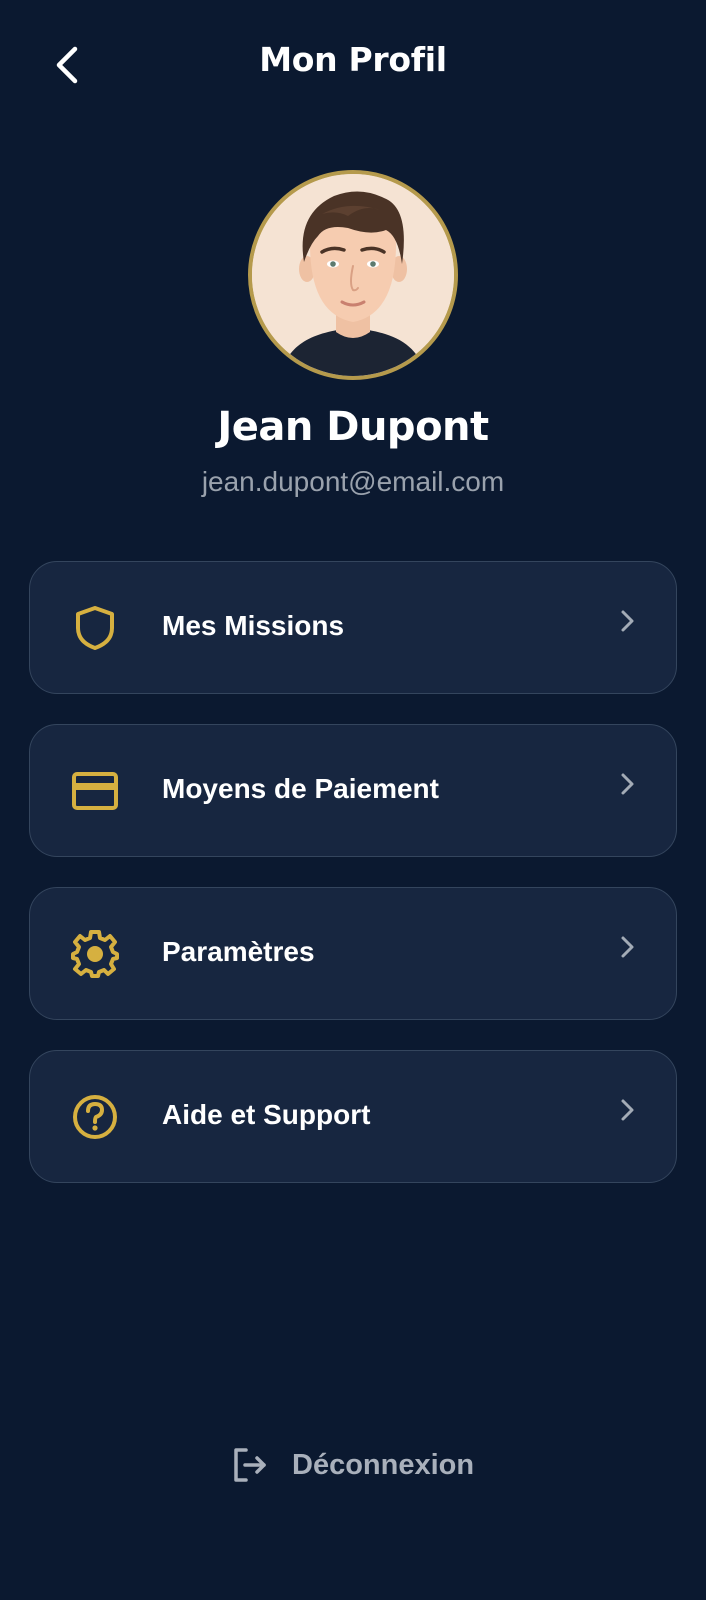 The height and width of the screenshot is (1600, 706). Describe the element at coordinates (353, 481) in the screenshot. I see `profile-email: jean.dupont@email.com` at that location.